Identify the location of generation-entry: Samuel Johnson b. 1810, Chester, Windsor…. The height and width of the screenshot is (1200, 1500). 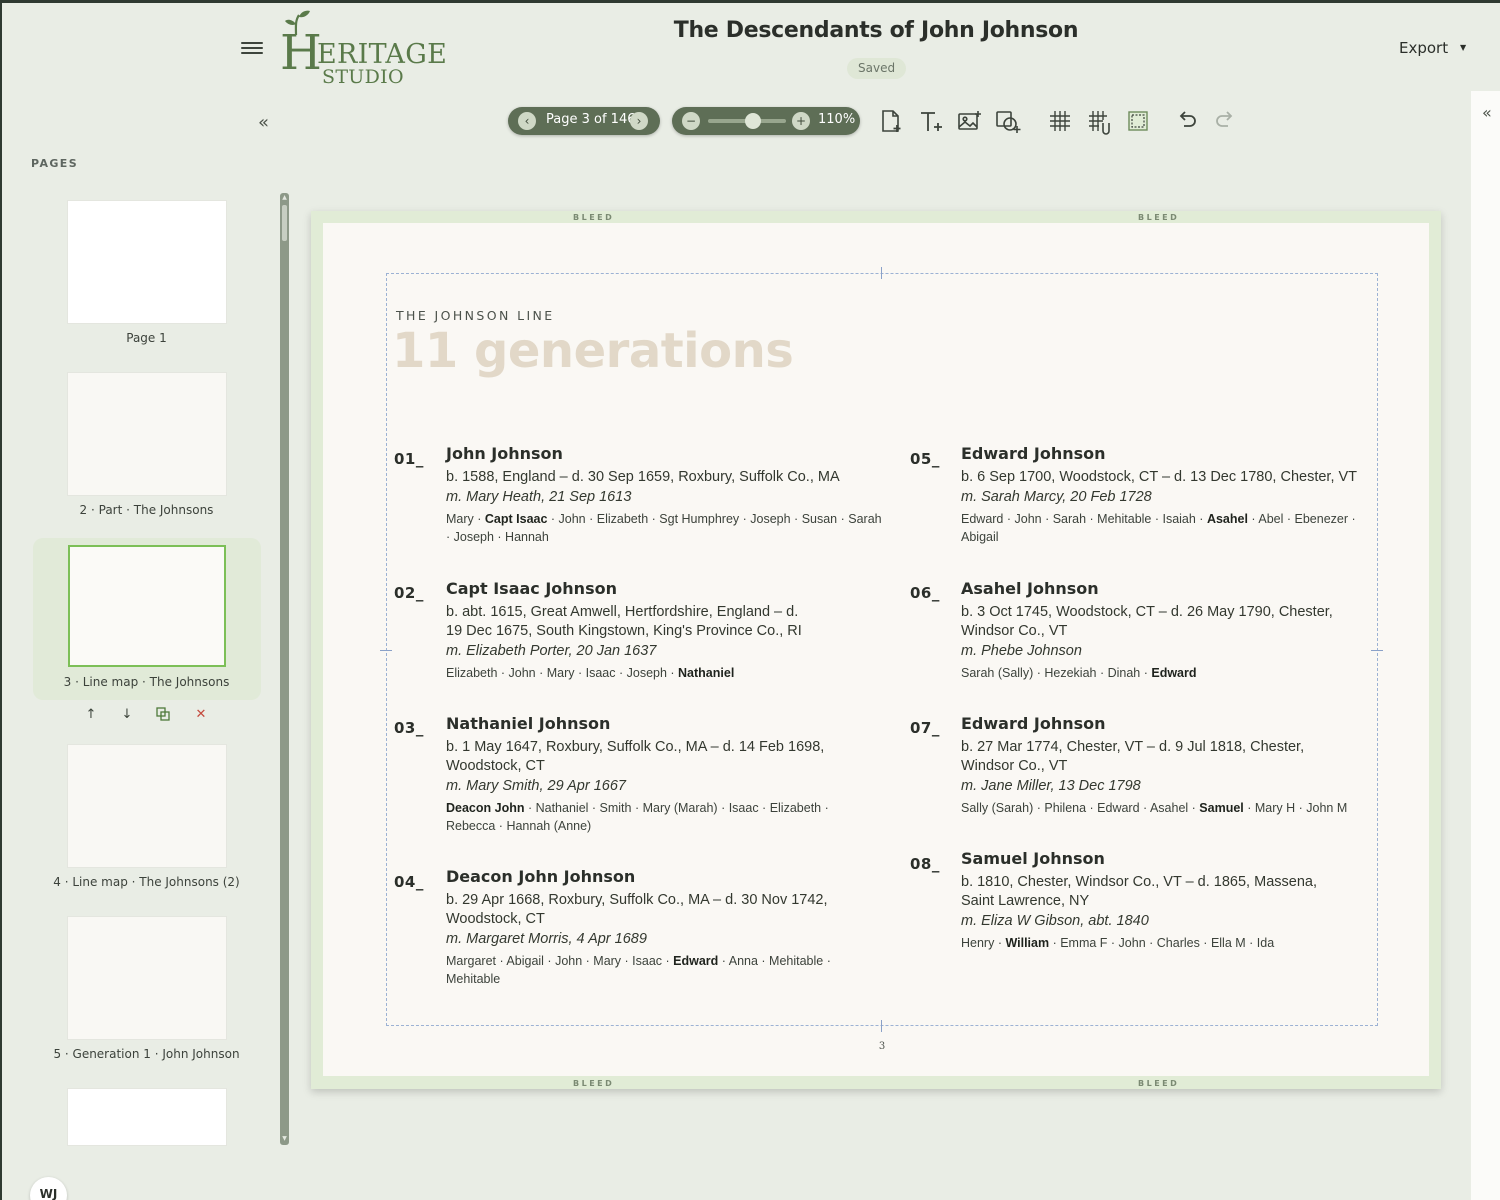
(1156, 900).